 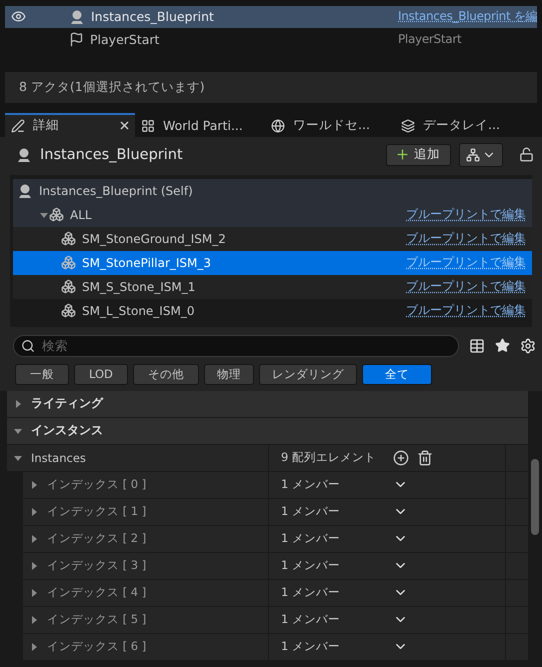 What do you see at coordinates (58, 457) in the screenshot?
I see `property-name: Instances` at bounding box center [58, 457].